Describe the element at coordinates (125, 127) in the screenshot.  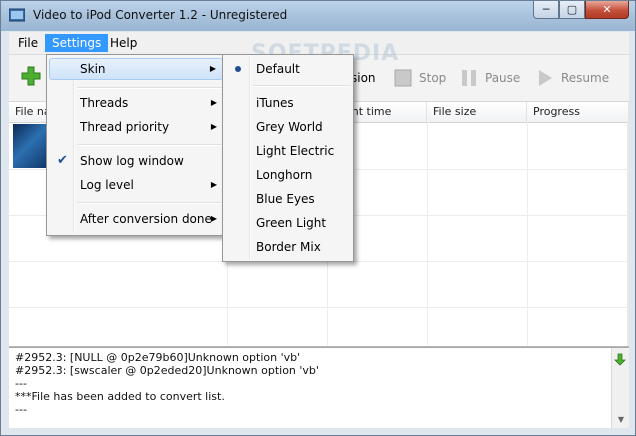
I see `menu-item-label: Thread priority` at that location.